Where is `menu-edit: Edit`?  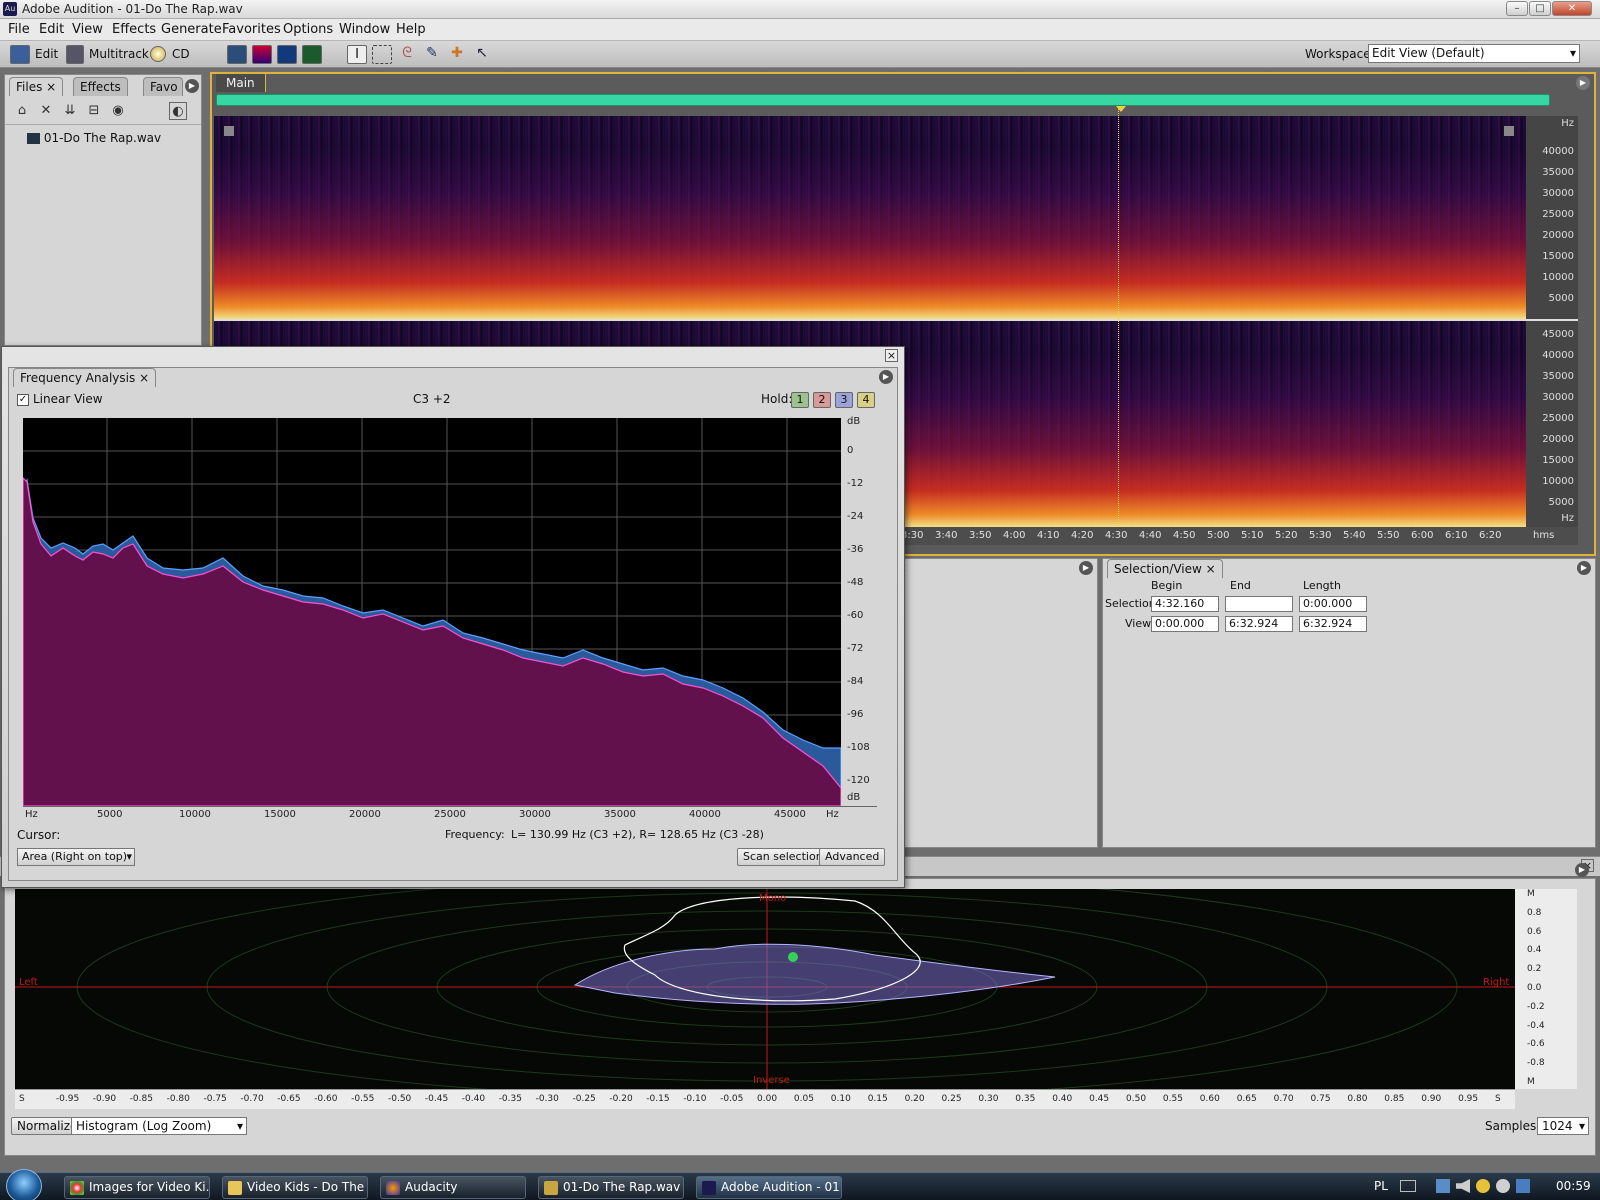 menu-edit: Edit is located at coordinates (51, 29).